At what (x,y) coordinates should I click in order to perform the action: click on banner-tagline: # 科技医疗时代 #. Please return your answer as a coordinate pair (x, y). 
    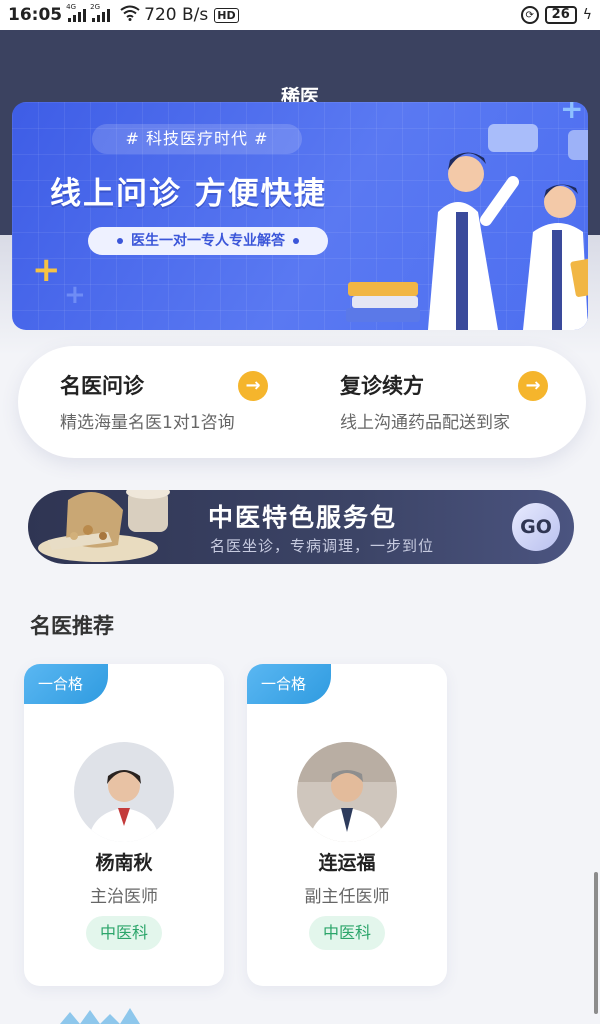
    Looking at the image, I should click on (197, 139).